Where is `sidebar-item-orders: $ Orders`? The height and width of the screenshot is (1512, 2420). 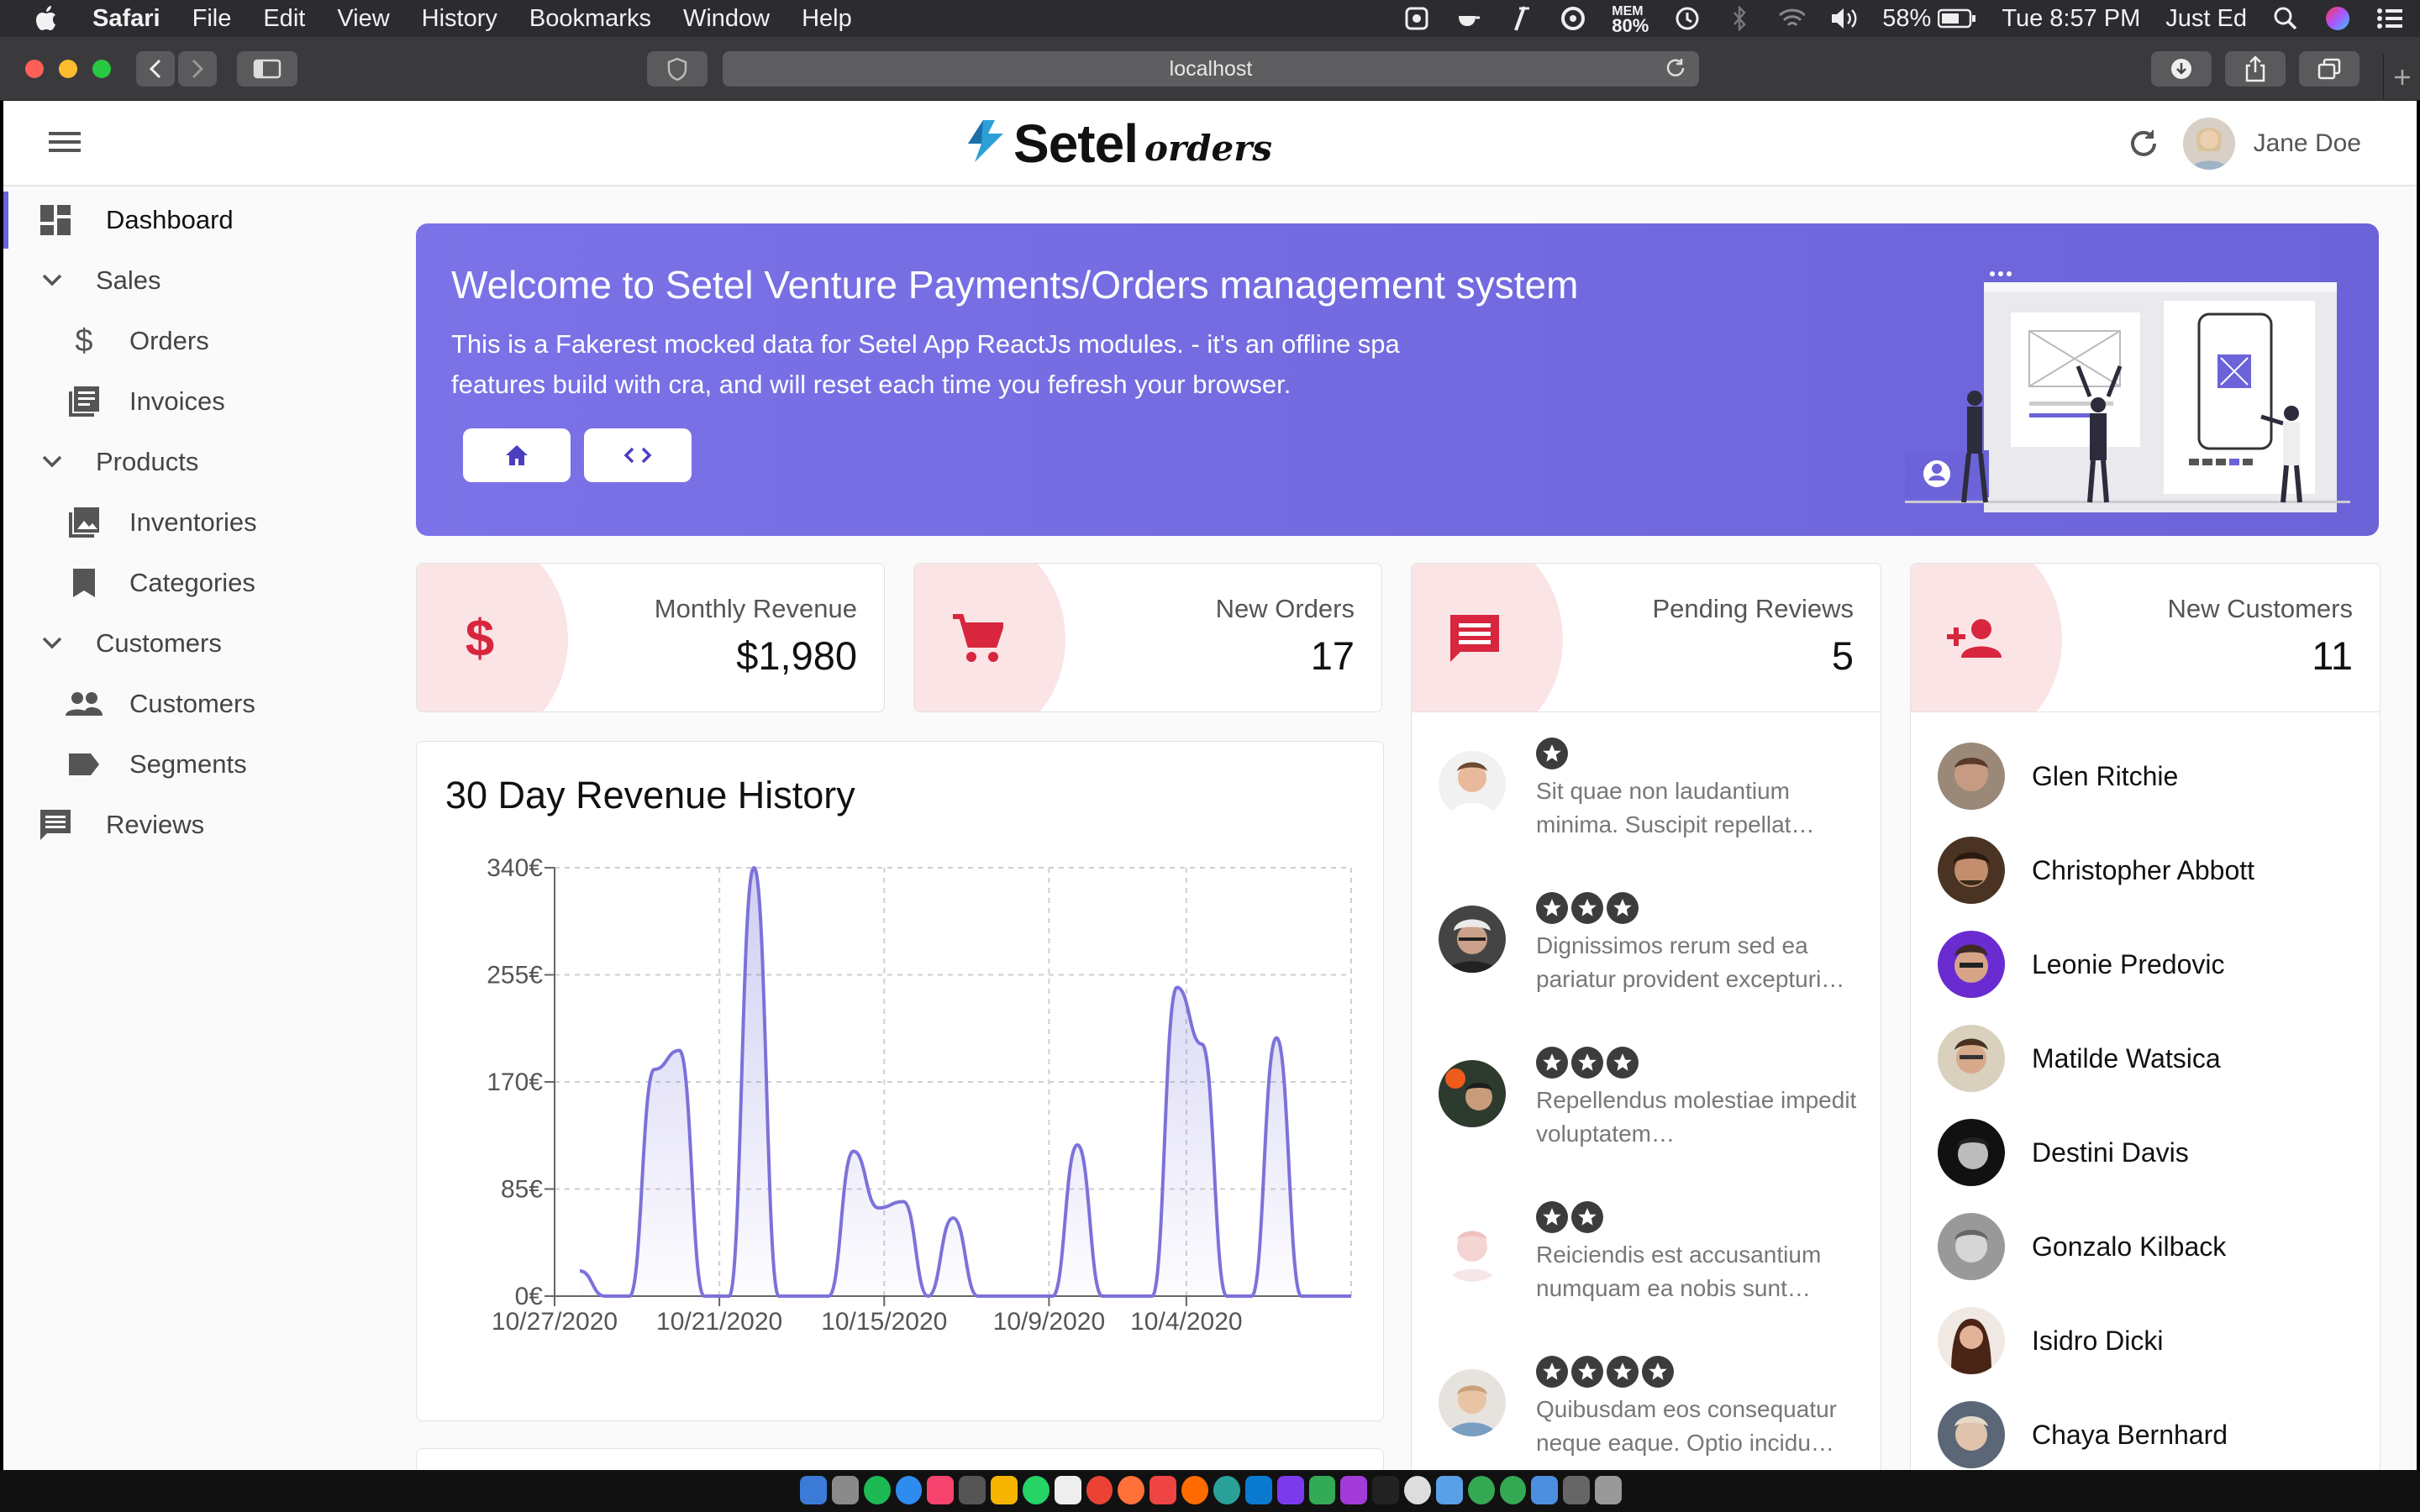
sidebar-item-orders: $ Orders is located at coordinates (137, 341).